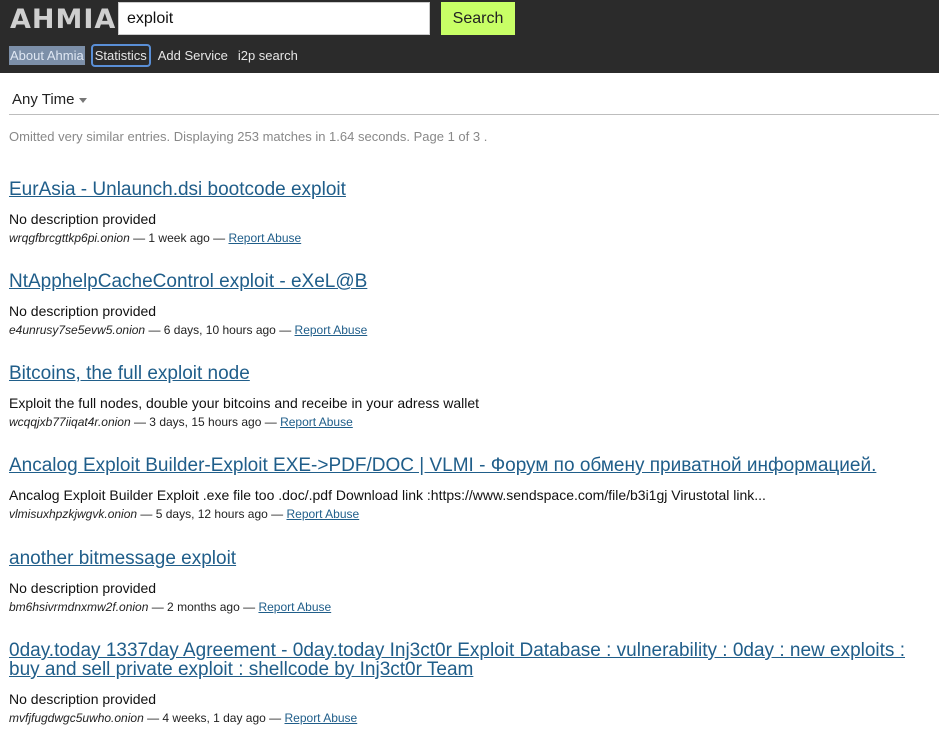  Describe the element at coordinates (77, 330) in the screenshot. I see `result-onion-address: e4unrusy7se5evw5.onion` at that location.